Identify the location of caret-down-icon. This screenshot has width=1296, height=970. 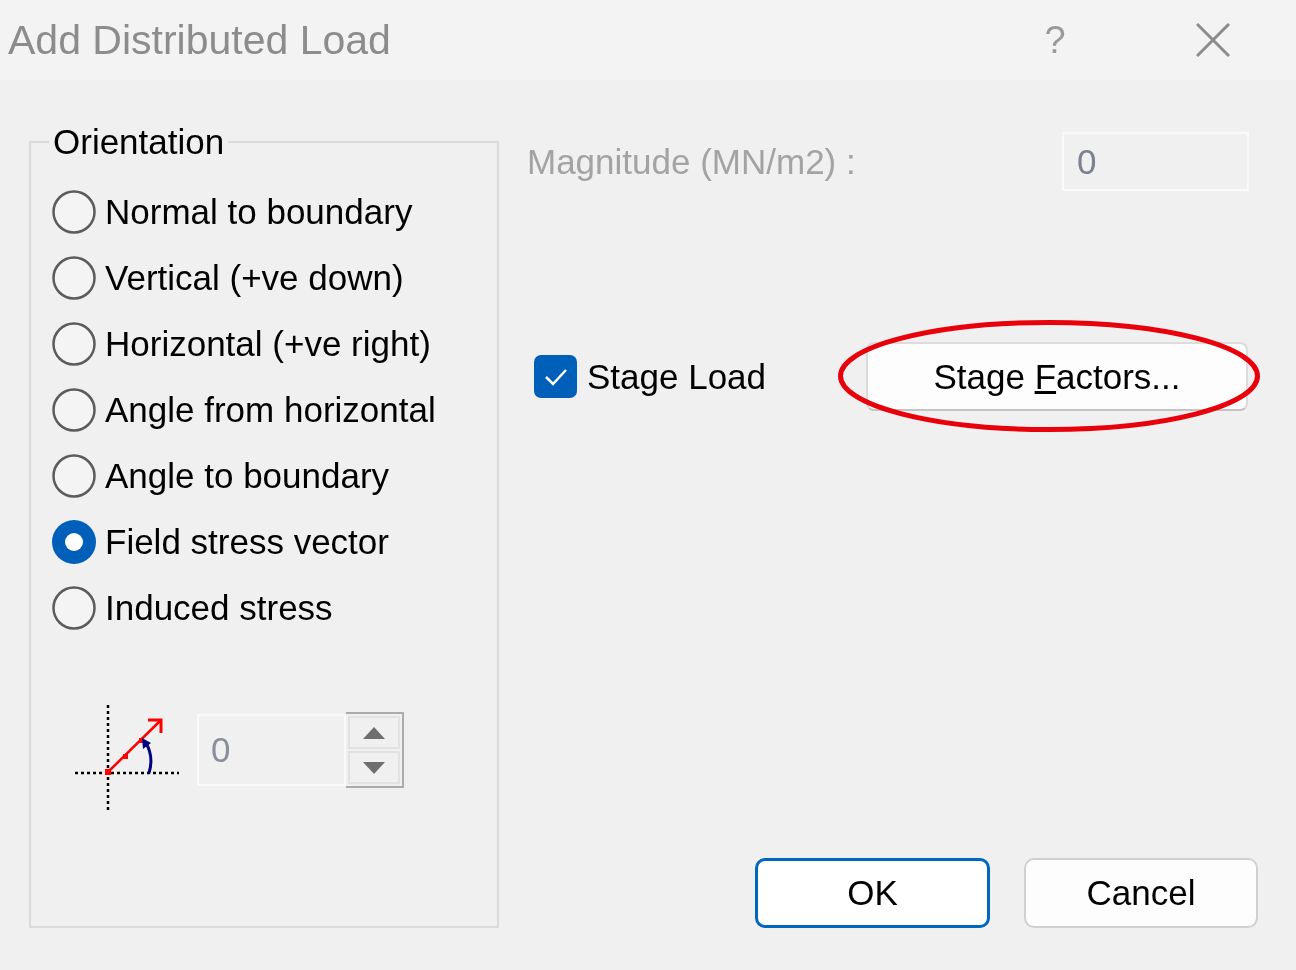
(374, 767).